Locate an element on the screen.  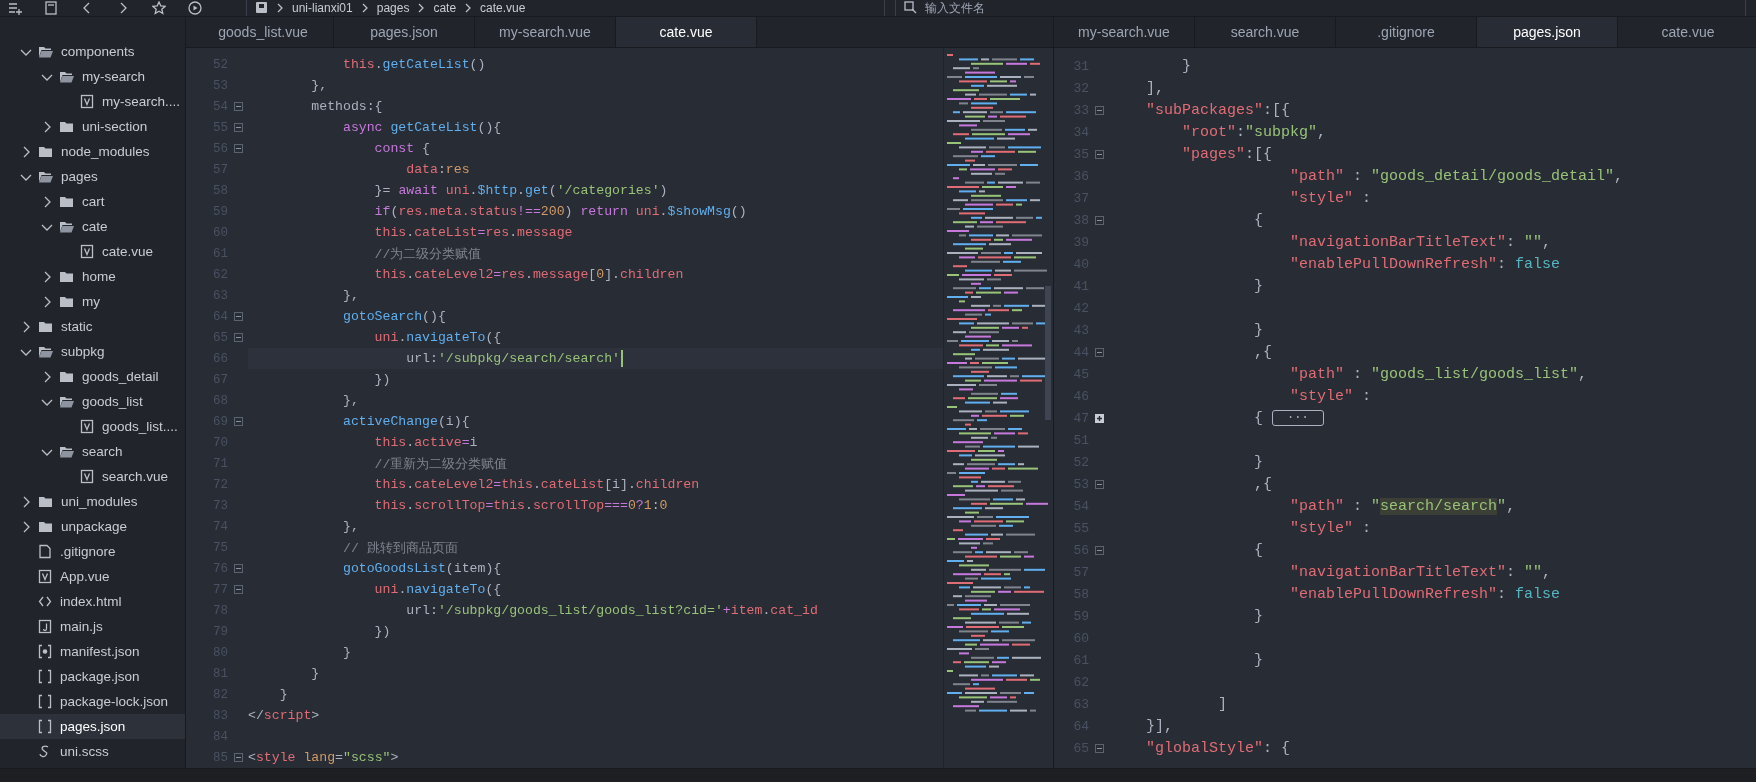
code-line: "path" : "goods_list/goods_list", is located at coordinates (1438, 374).